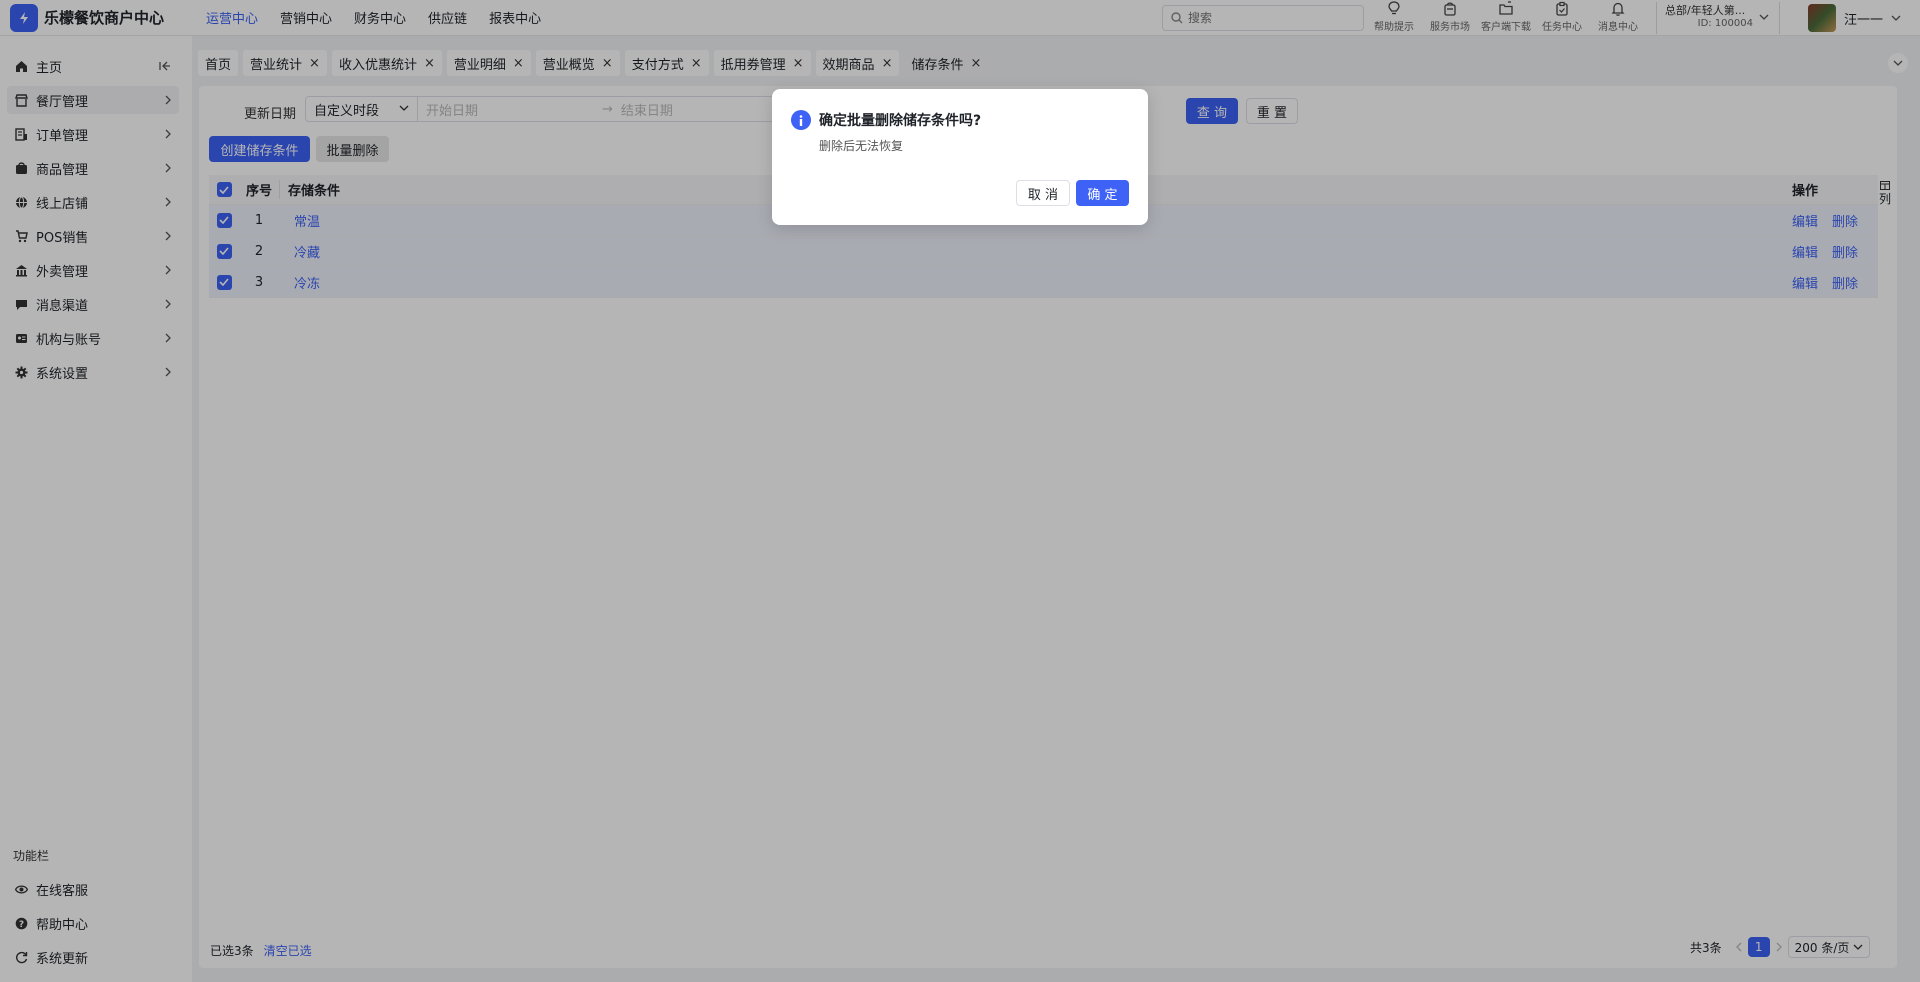 The height and width of the screenshot is (982, 1920). Describe the element at coordinates (861, 146) in the screenshot. I see `dialog-content: 删除后无法恢复` at that location.